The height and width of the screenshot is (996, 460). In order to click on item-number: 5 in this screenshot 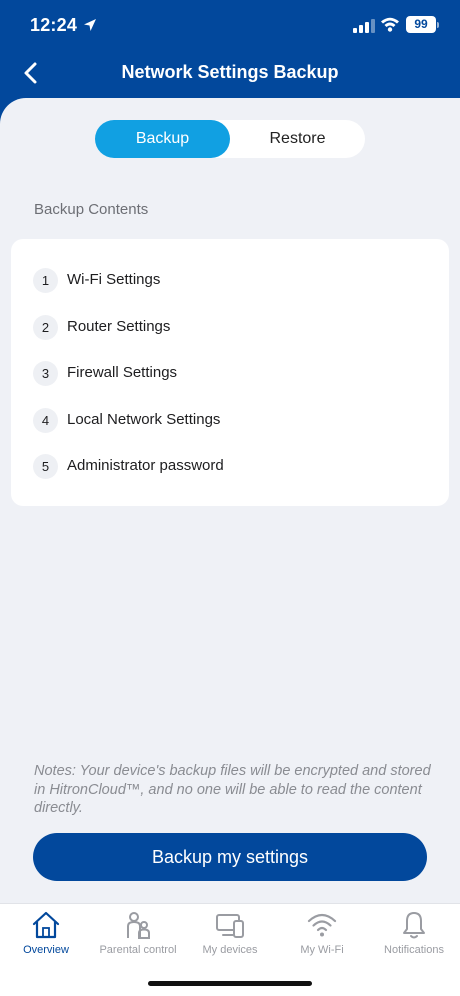, I will do `click(45, 466)`.